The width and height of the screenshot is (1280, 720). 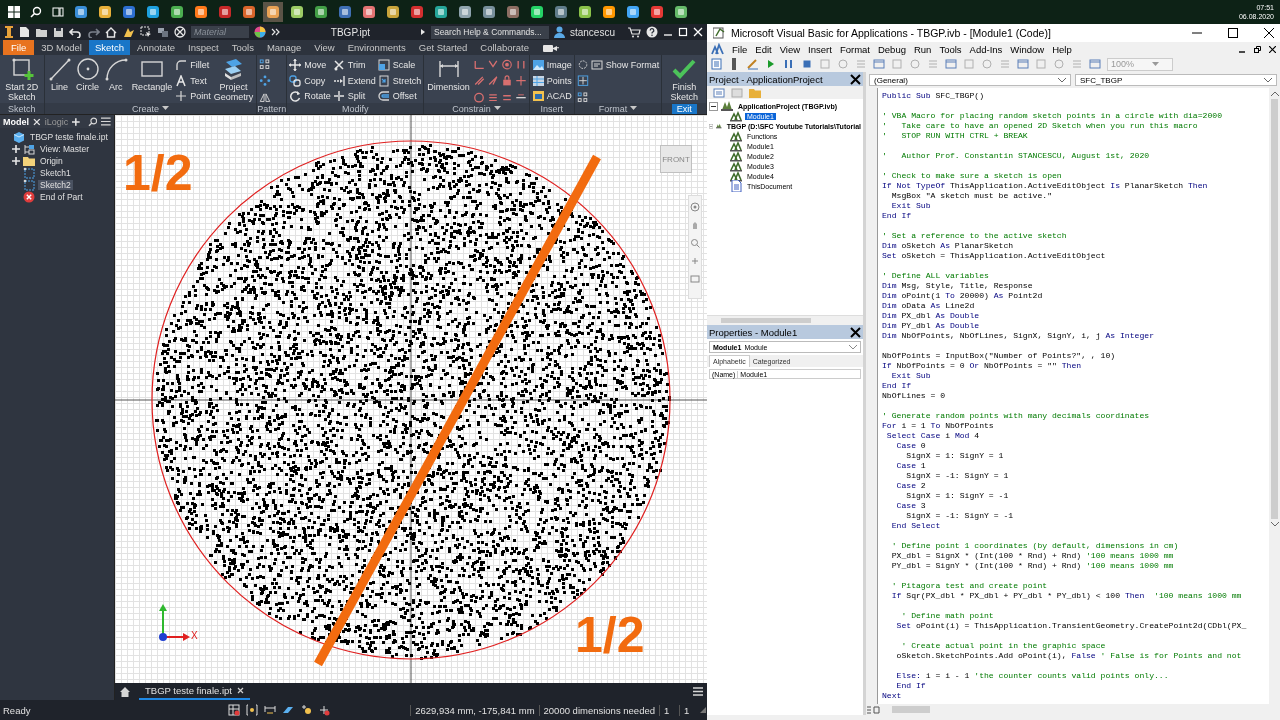 What do you see at coordinates (399, 65) in the screenshot?
I see `ribbon-button: Scale` at bounding box center [399, 65].